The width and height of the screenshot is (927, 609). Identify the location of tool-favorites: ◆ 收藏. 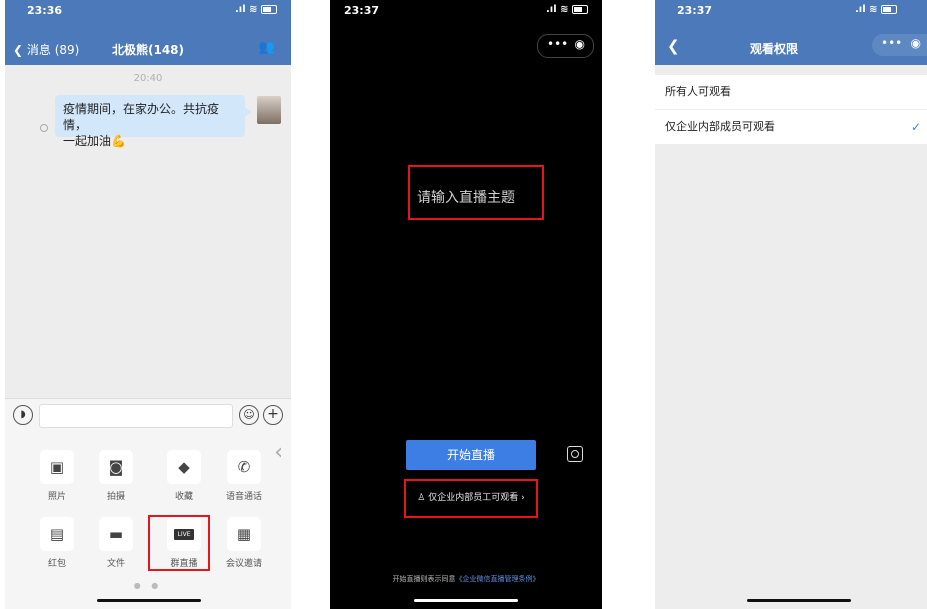
(184, 476).